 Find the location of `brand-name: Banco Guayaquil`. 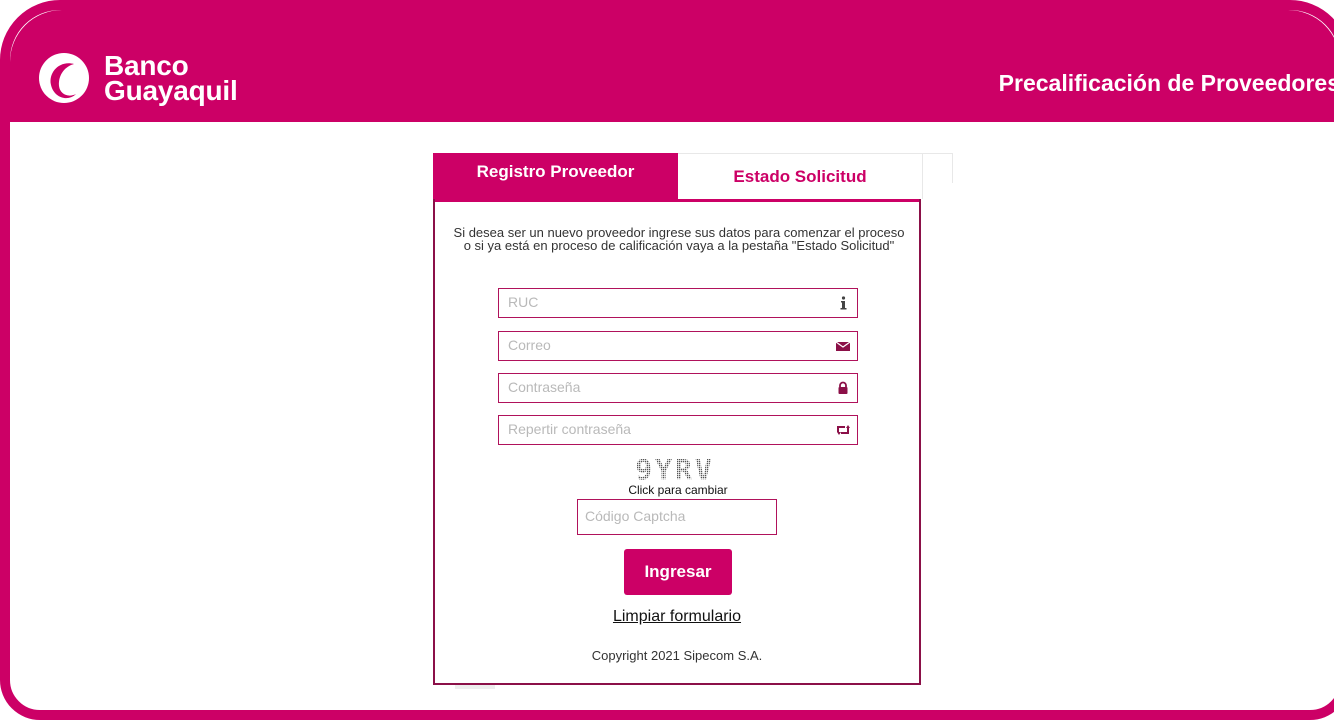

brand-name: Banco Guayaquil is located at coordinates (171, 79).